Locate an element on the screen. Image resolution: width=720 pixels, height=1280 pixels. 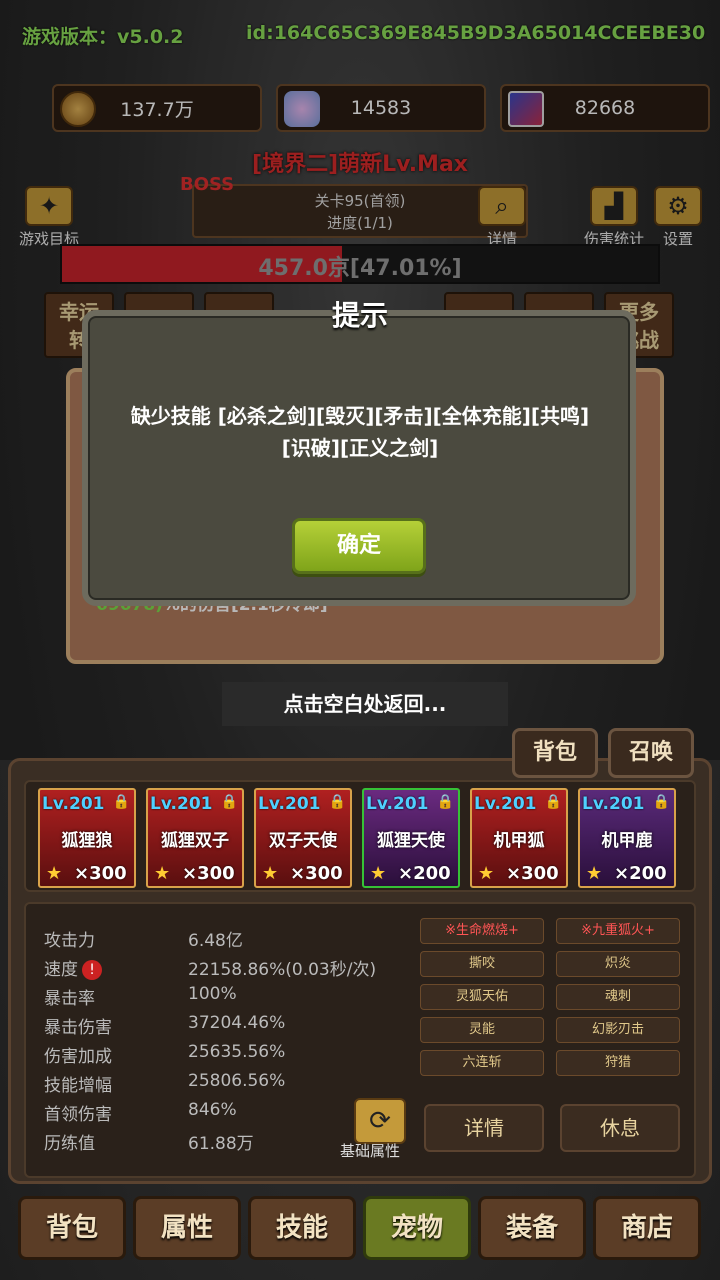
dialog-message-line2: [识破][正义之剑] is located at coordinates (360, 448).